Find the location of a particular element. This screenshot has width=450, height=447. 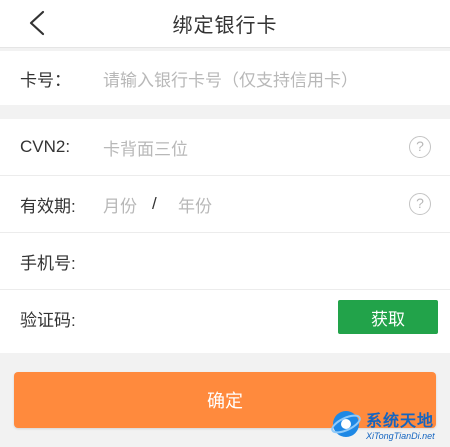

phone-label: 手机号: is located at coordinates (48, 263).